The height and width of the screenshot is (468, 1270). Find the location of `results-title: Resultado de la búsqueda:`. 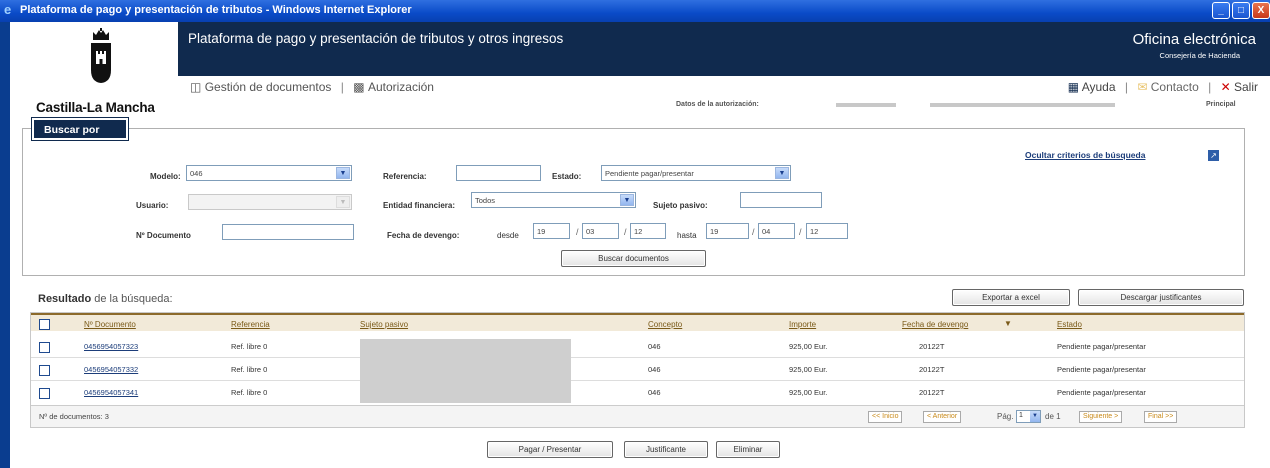

results-title: Resultado de la búsqueda: is located at coordinates (105, 299).